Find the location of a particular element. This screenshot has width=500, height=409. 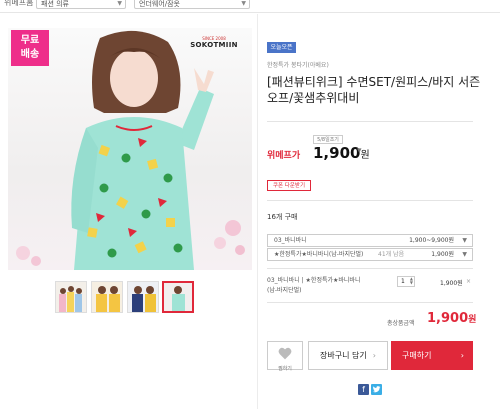

total-label: 총상품금액 is located at coordinates (401, 323).